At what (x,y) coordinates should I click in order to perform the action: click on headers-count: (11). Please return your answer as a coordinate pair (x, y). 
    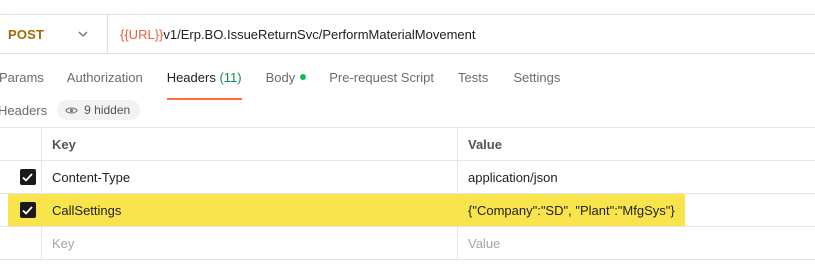
    Looking at the image, I should click on (230, 77).